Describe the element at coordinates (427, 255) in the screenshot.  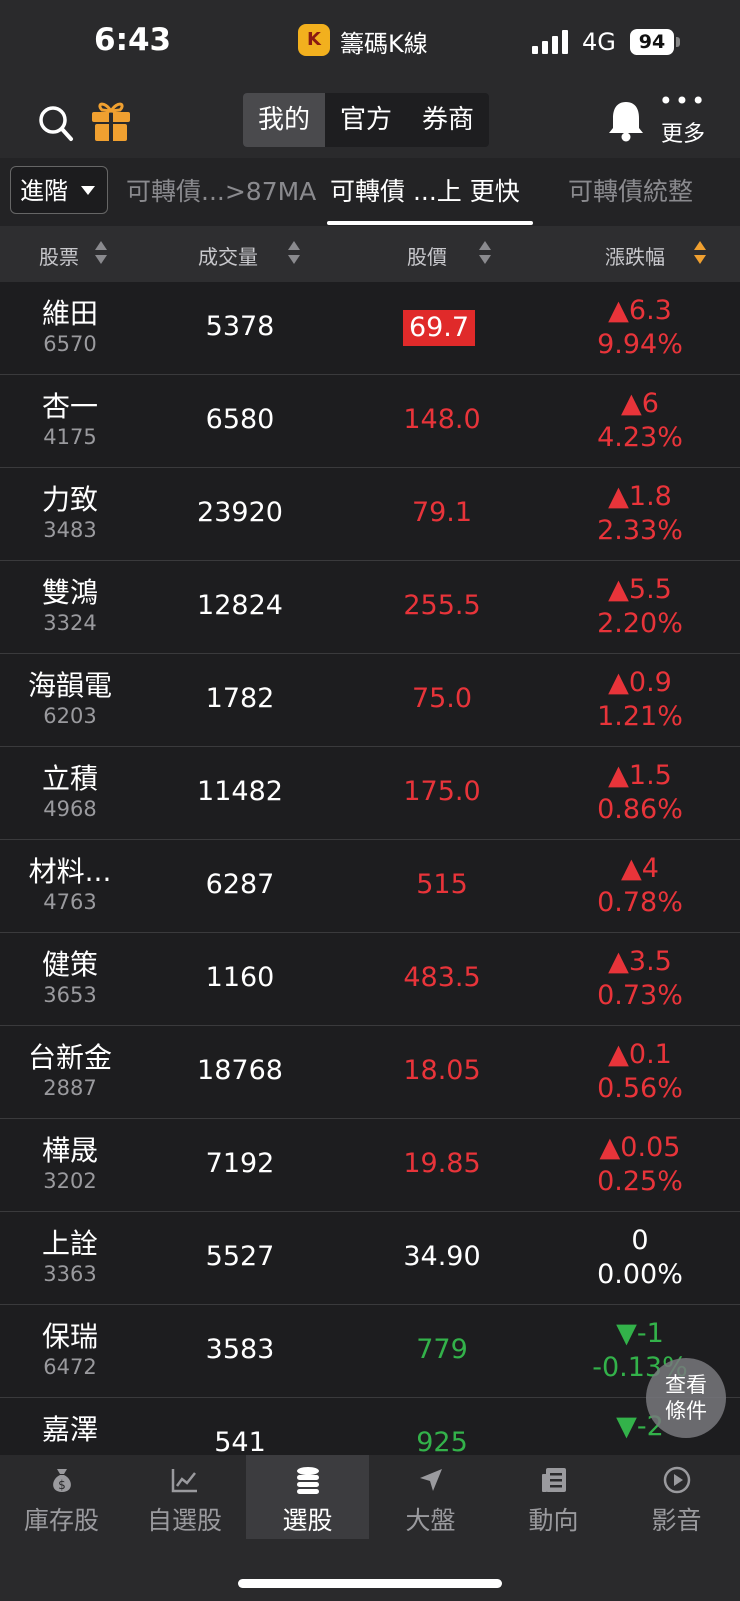
I see `header-price: 股價` at that location.